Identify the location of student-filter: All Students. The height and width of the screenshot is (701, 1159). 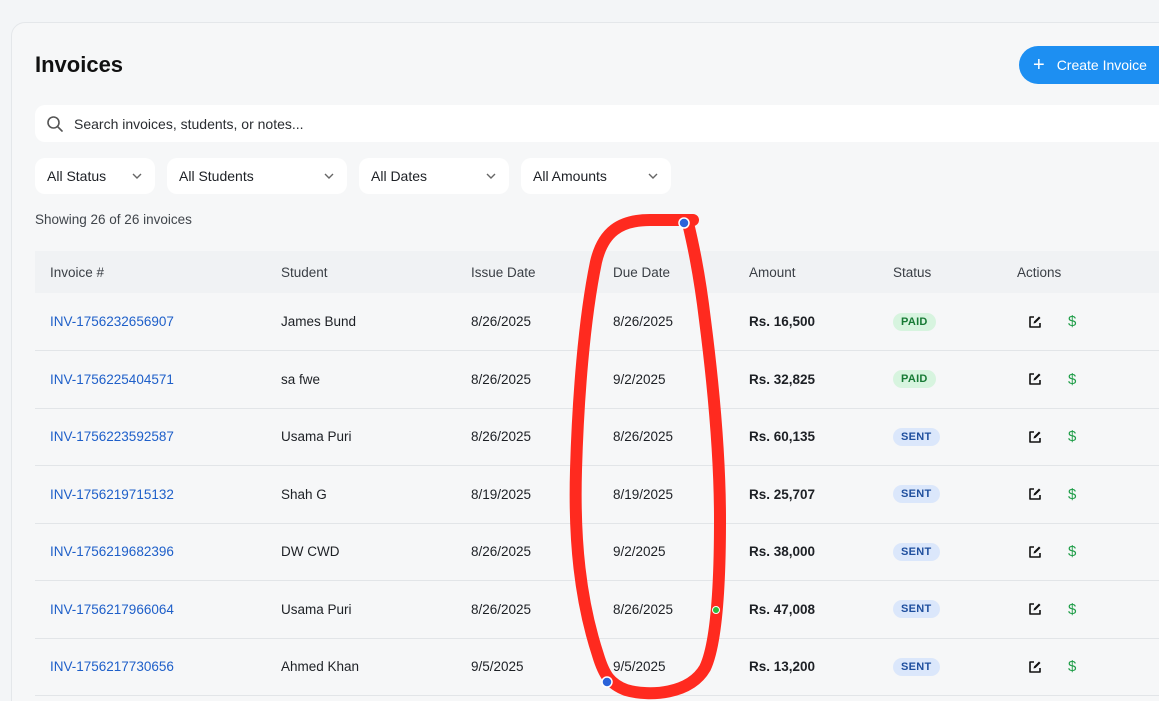
(257, 176).